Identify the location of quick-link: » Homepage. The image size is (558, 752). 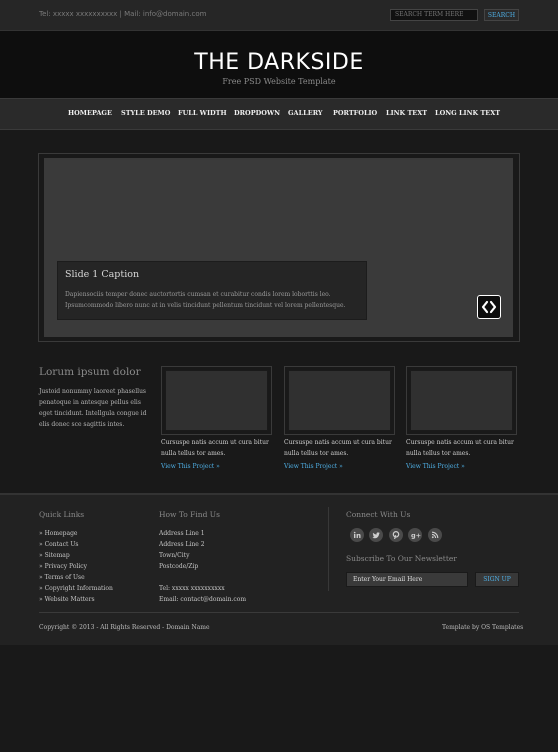
(76, 533).